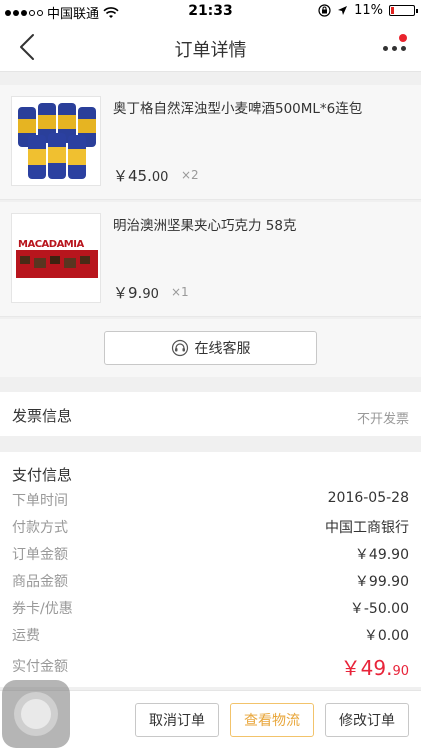  I want to click on price-main: ￥45., so click(132, 176).